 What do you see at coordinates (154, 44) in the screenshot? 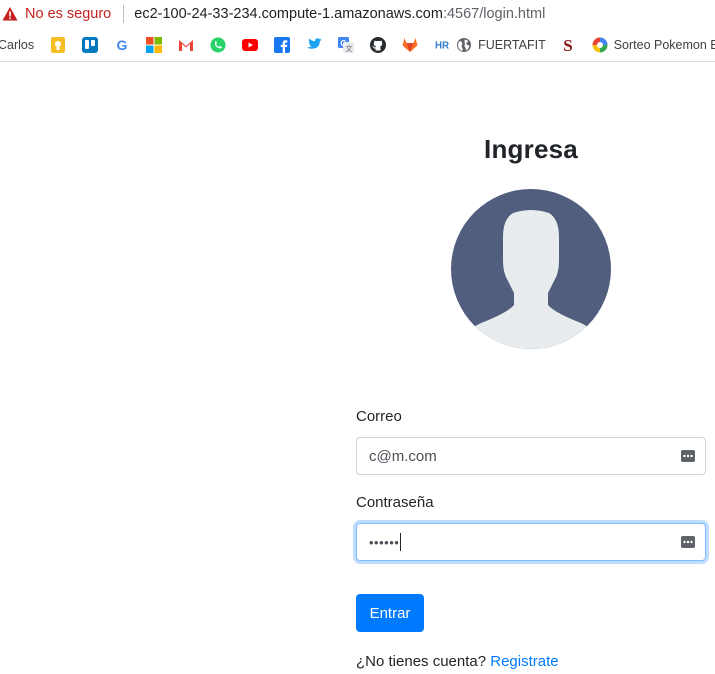
I see `microsoft-icon` at bounding box center [154, 44].